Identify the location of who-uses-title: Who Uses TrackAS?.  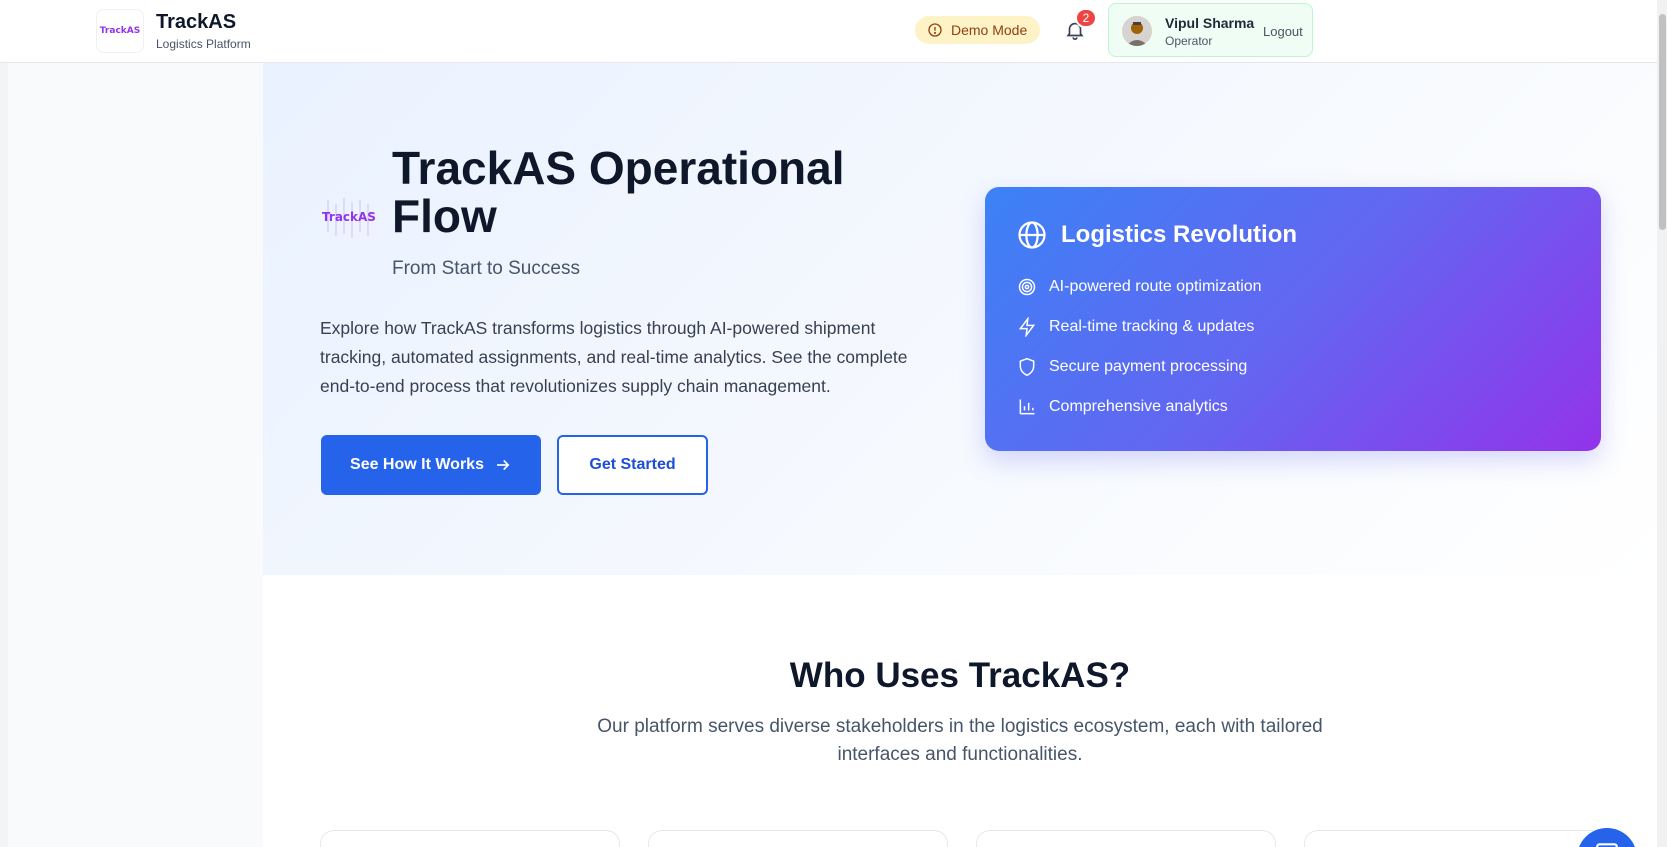
(960, 675).